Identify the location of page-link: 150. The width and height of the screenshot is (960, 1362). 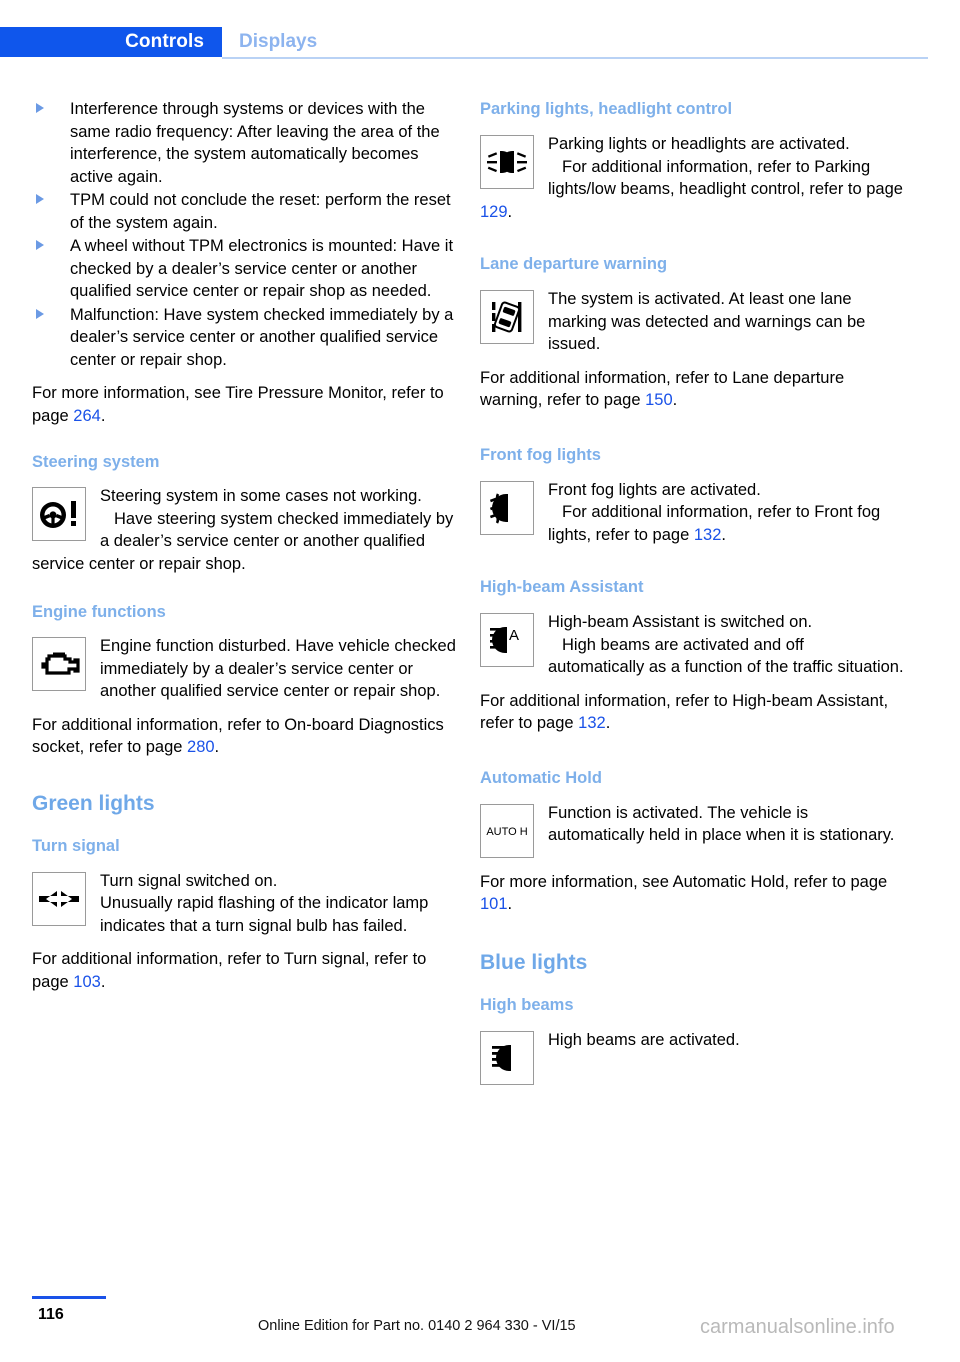
(659, 400).